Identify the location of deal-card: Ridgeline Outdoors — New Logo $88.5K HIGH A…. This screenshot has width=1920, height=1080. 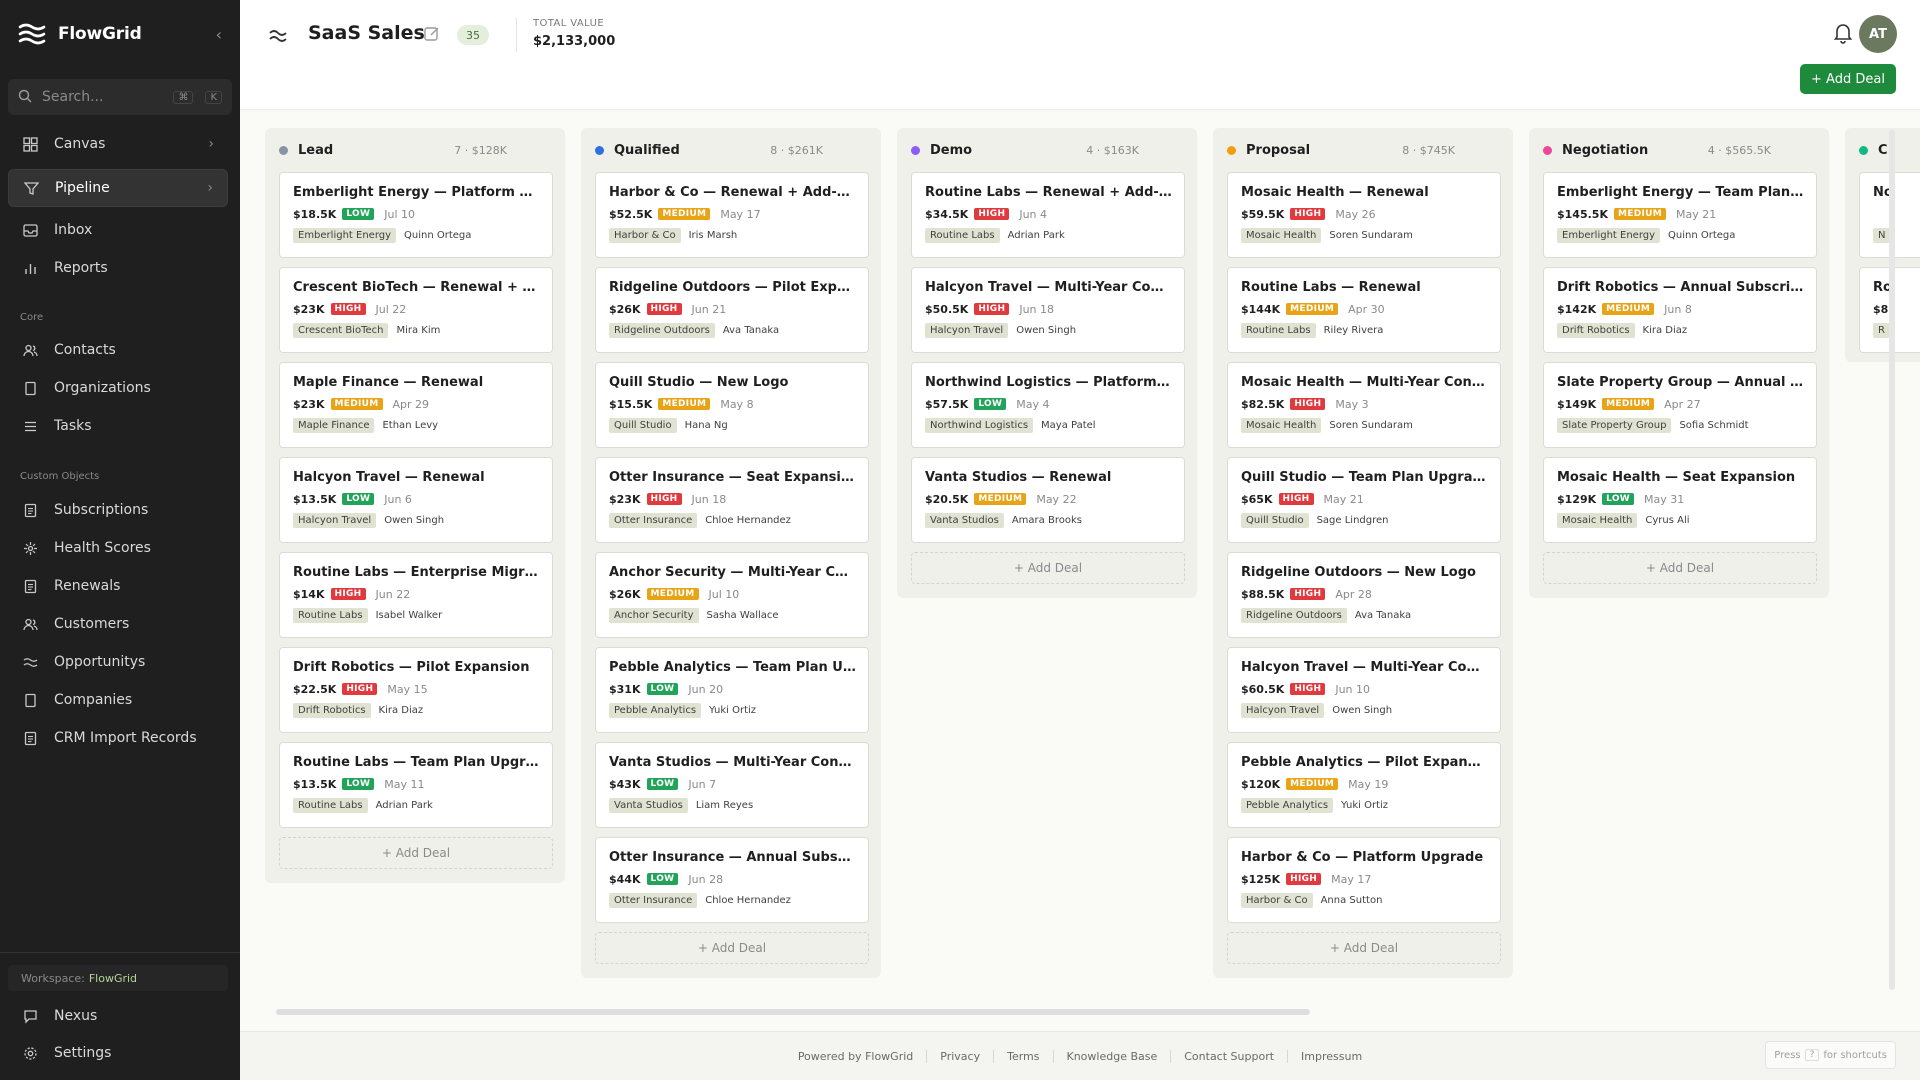
(1364, 595).